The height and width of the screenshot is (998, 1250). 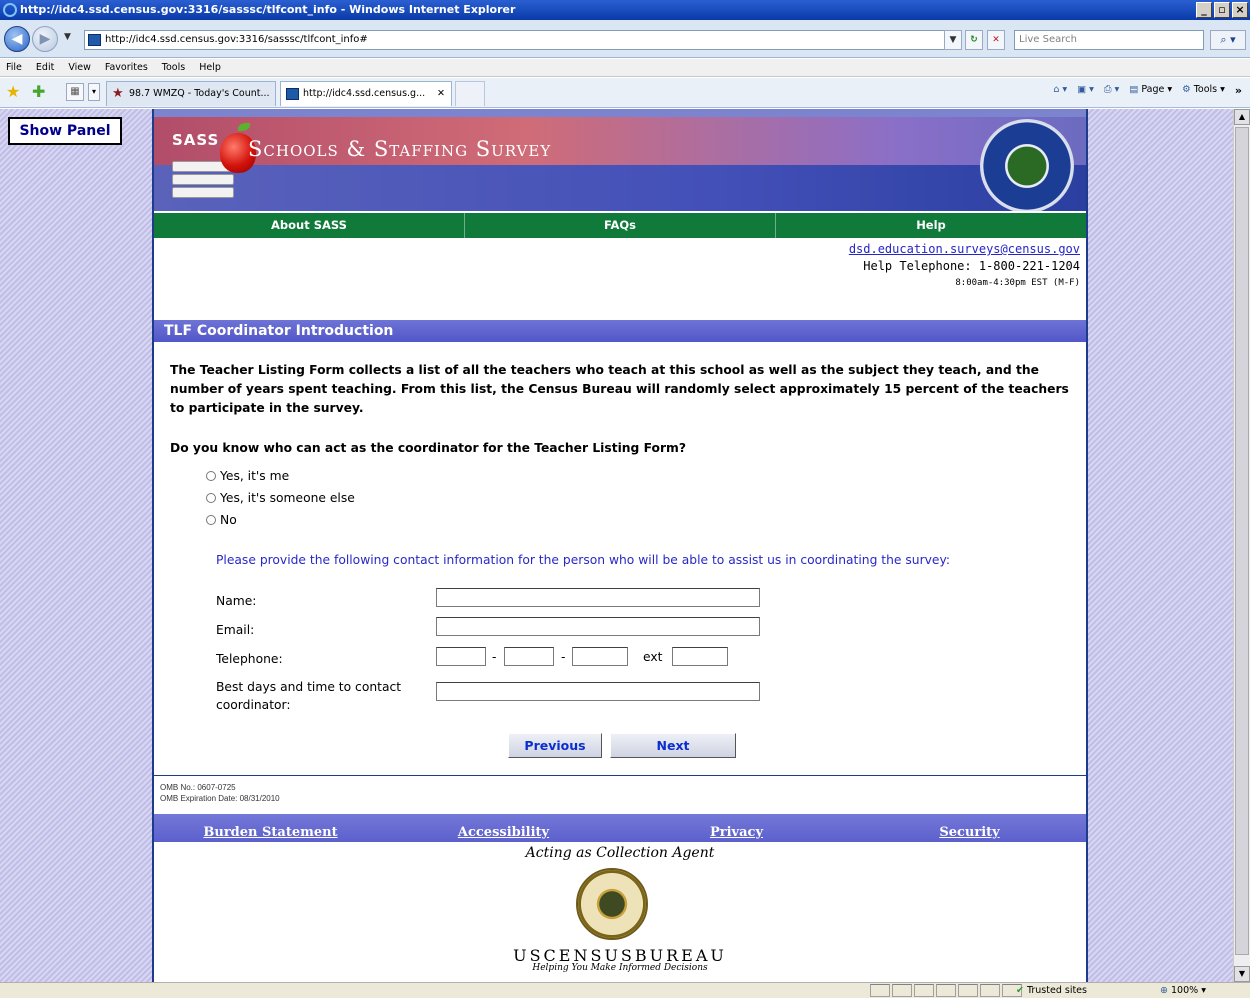 I want to click on omb-number: OMB No.: 0607-0725, so click(x=198, y=787).